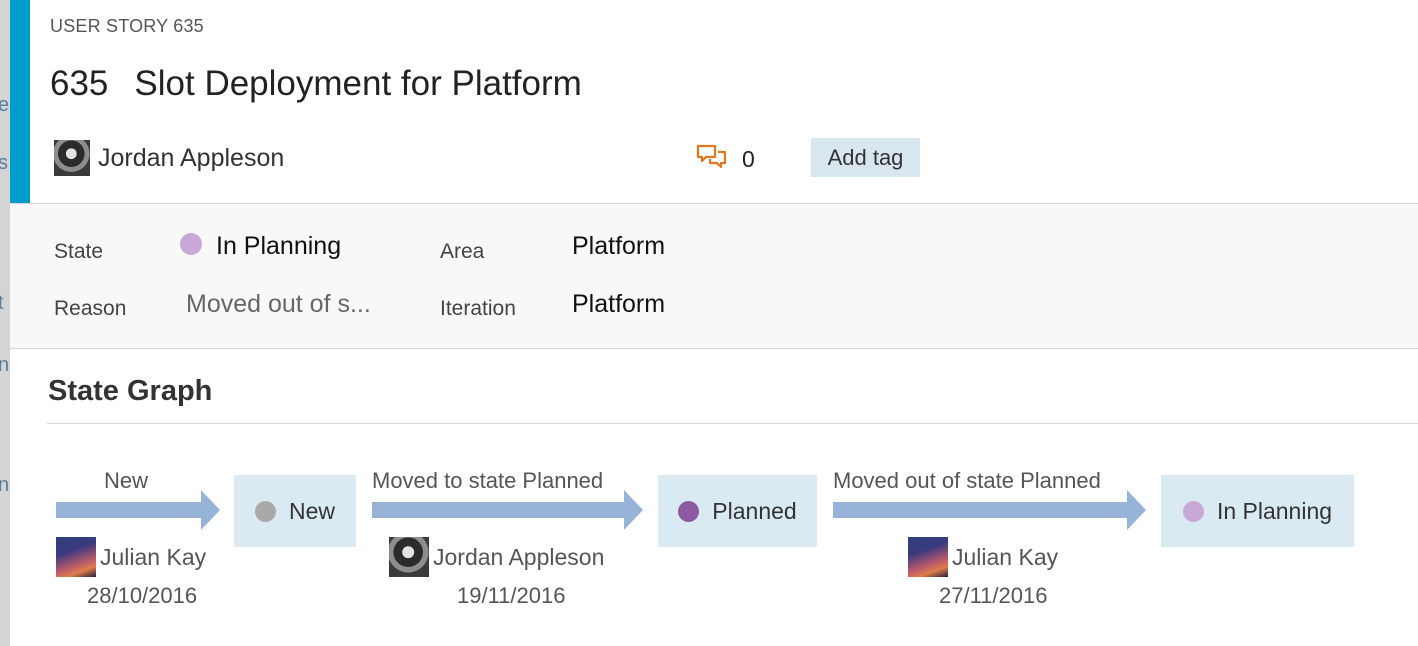  Describe the element at coordinates (5, 323) in the screenshot. I see `background-page-edge: e s t n n` at that location.